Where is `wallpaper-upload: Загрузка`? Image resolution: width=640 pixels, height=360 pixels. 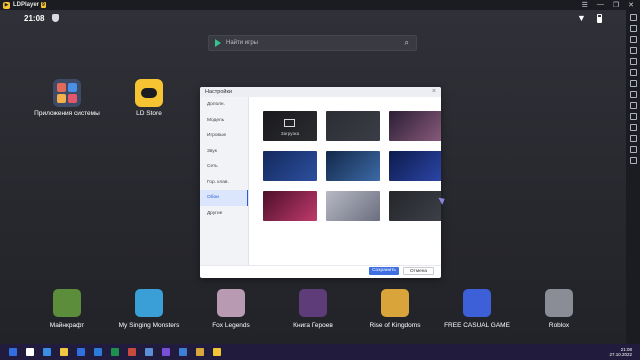
wallpaper-upload: Загрузка is located at coordinates (290, 126).